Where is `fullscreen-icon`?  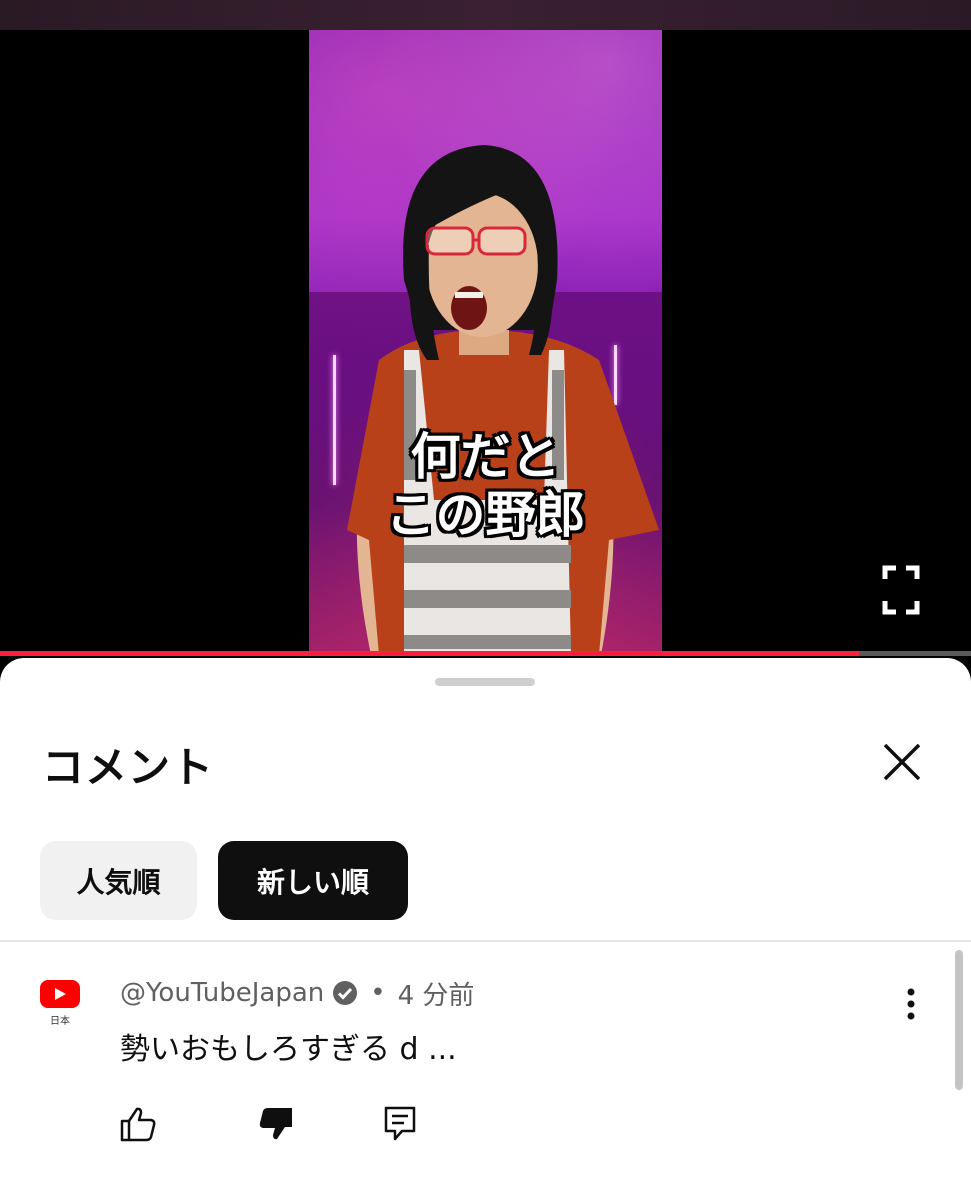 fullscreen-icon is located at coordinates (901, 590).